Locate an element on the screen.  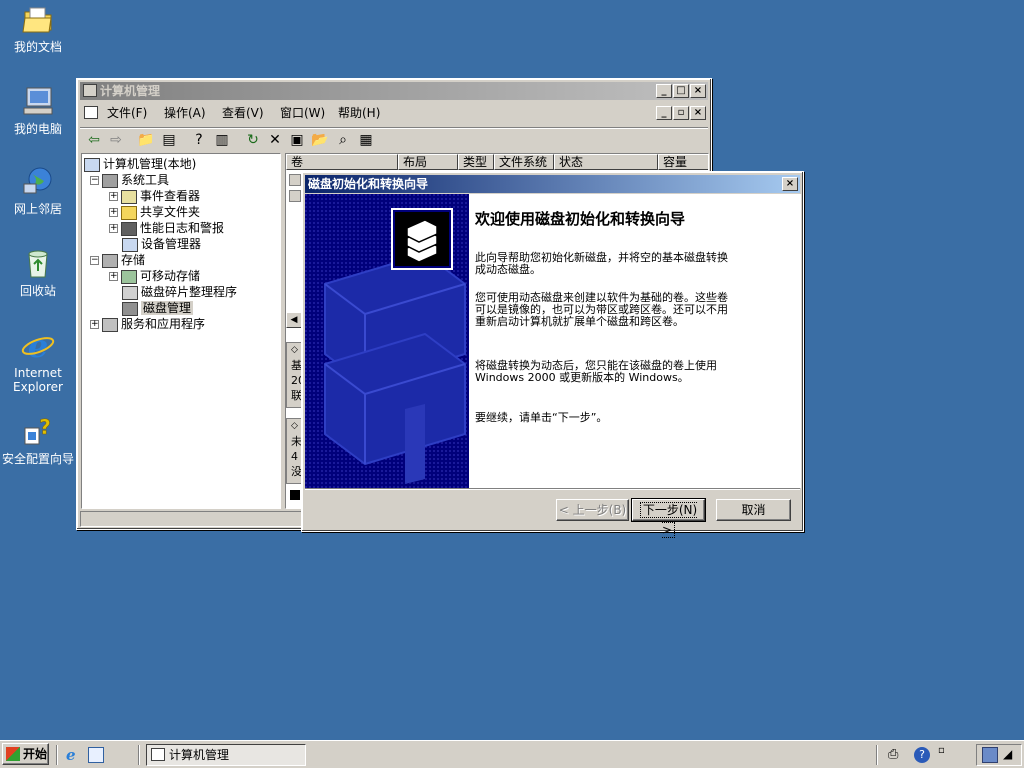
show-hide-tree-icon: ▤ is located at coordinates (169, 140).